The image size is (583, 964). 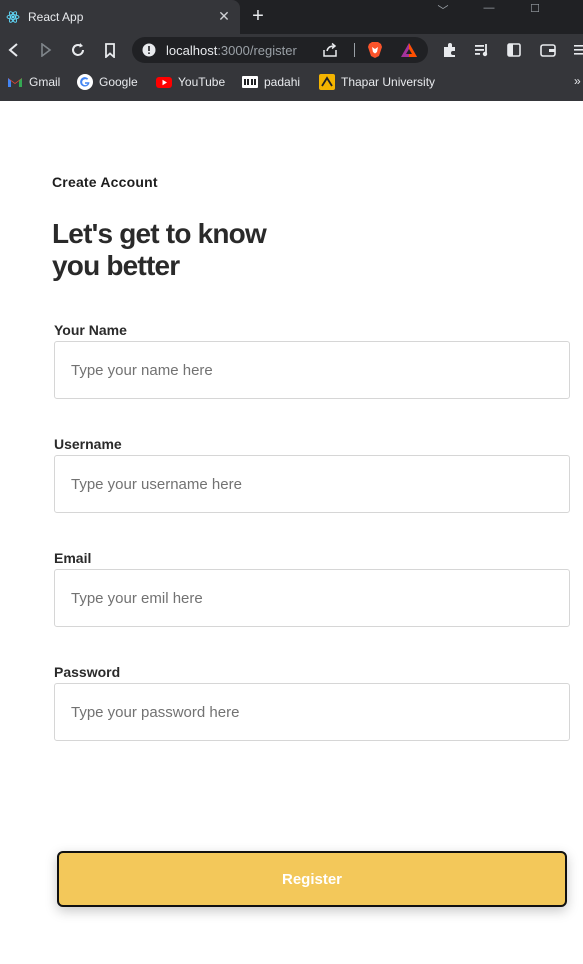 I want to click on tab-react-app: React App ✕, so click(x=120, y=17).